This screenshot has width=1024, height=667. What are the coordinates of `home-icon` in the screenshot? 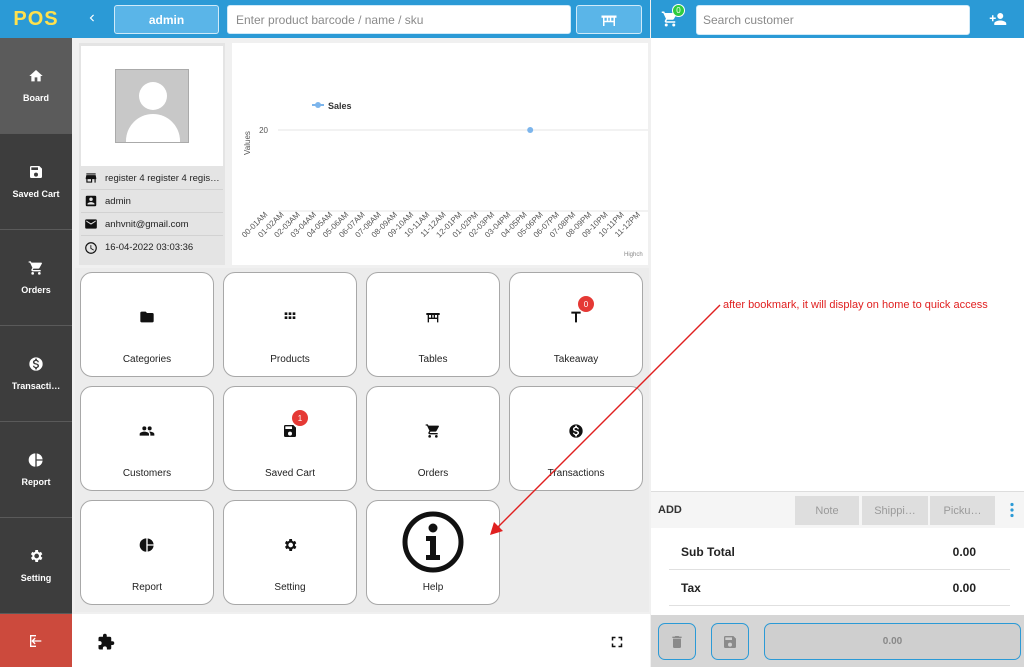 It's located at (36, 76).